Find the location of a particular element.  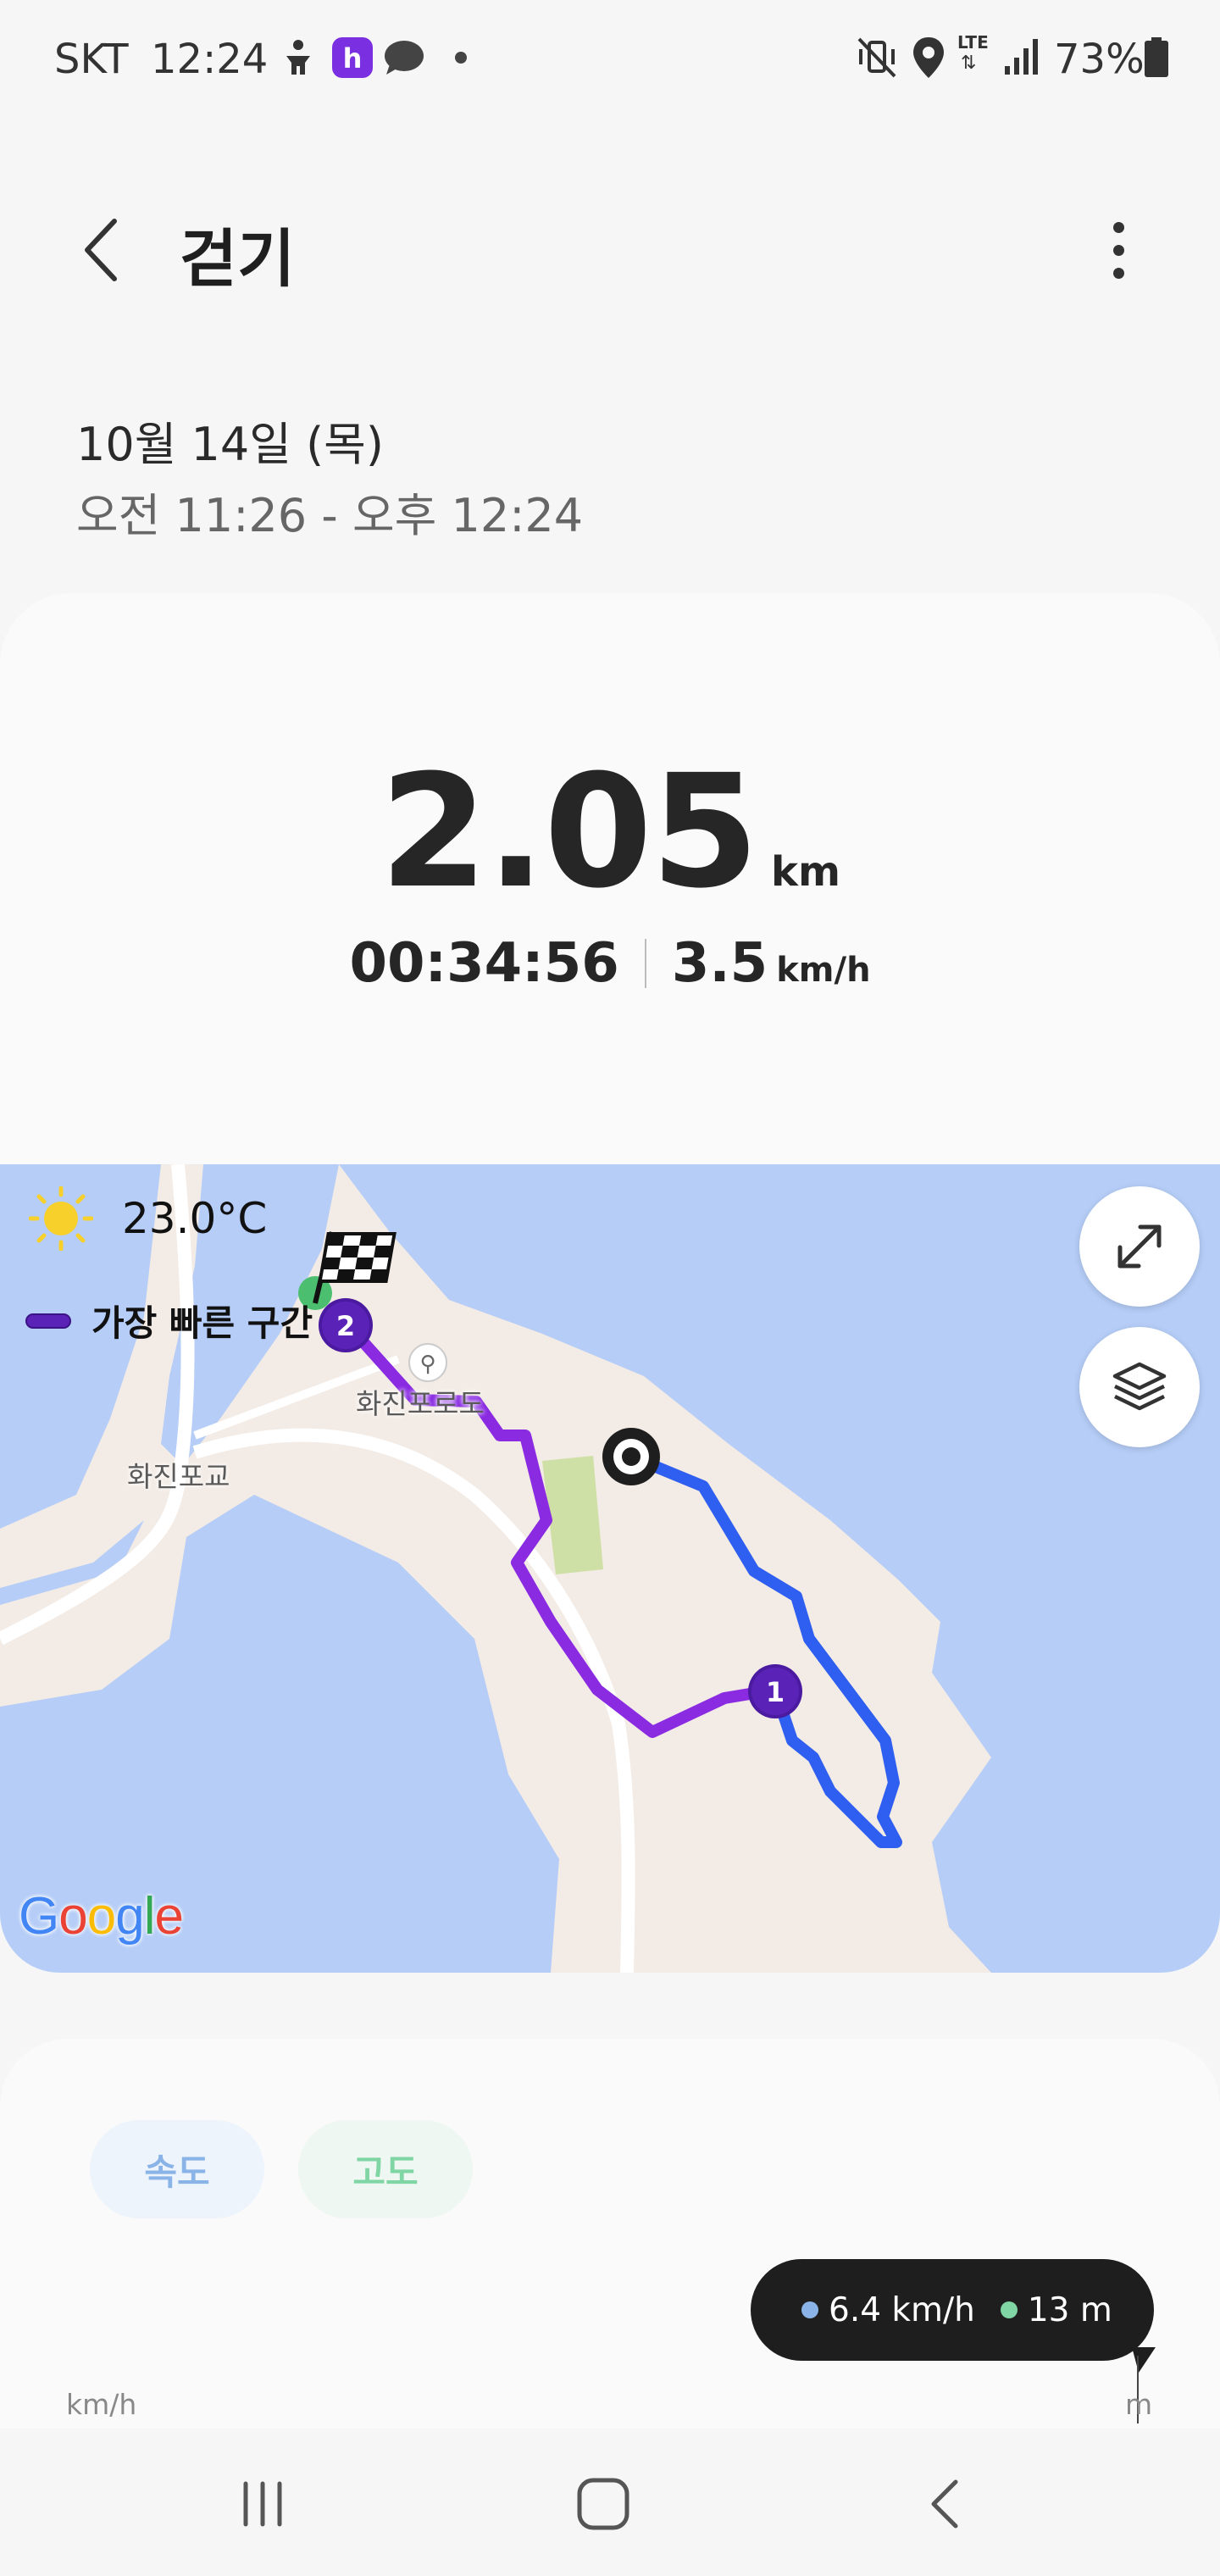

home-icon is located at coordinates (603, 2504).